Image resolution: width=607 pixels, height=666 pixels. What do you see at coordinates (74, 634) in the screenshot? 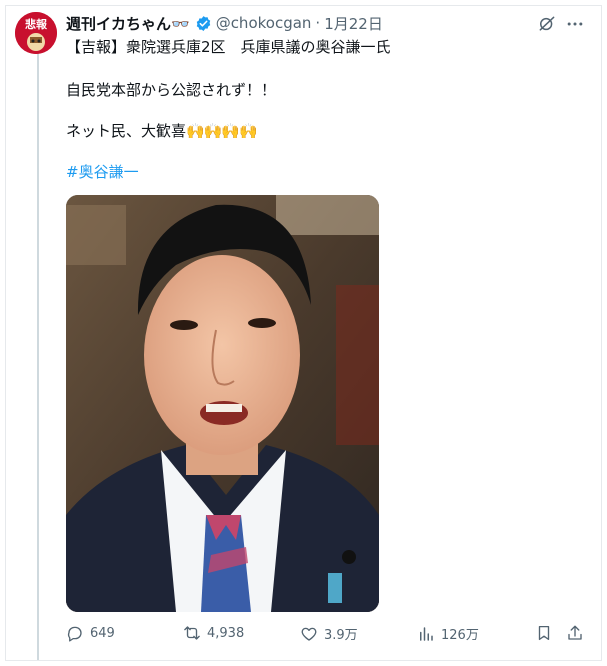
I see `reply-icon` at bounding box center [74, 634].